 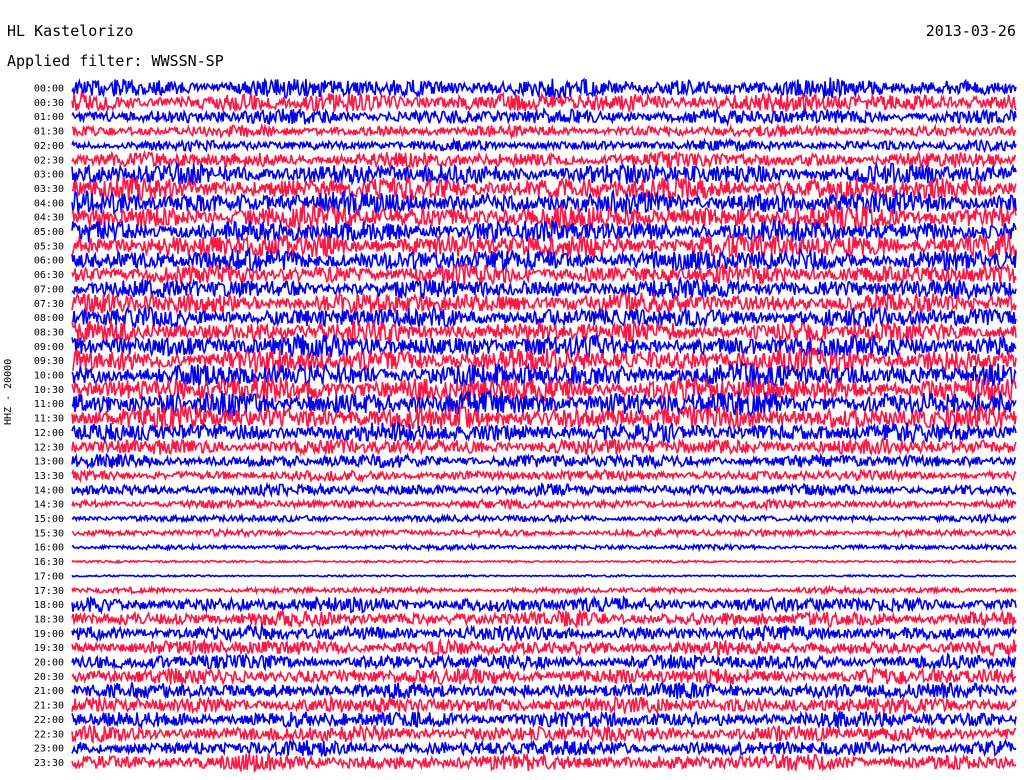 What do you see at coordinates (49, 462) in the screenshot?
I see `row-label: 13:00` at bounding box center [49, 462].